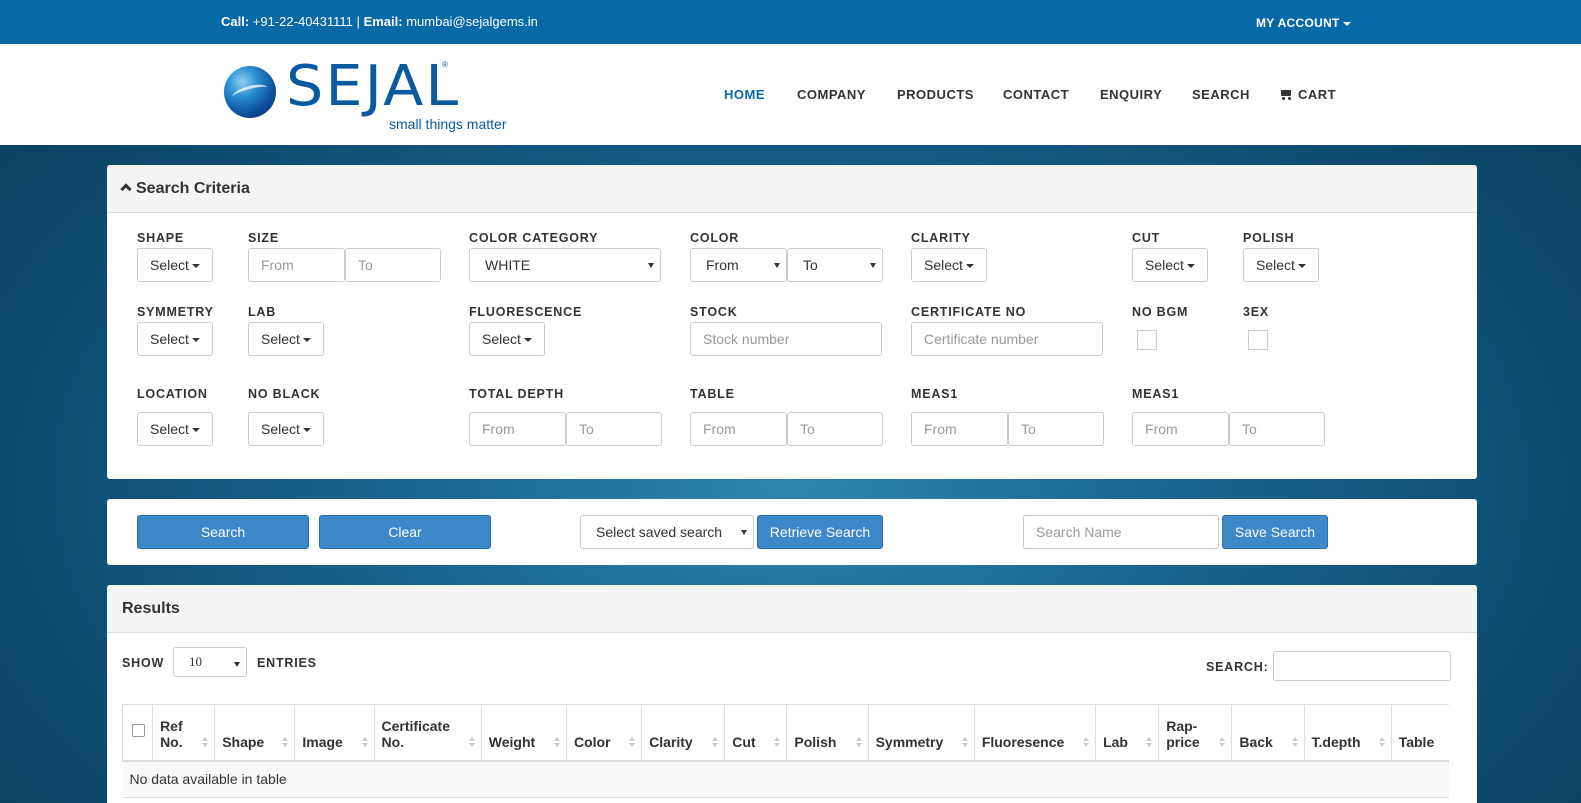  I want to click on meas1-to-input: To, so click(1056, 429).